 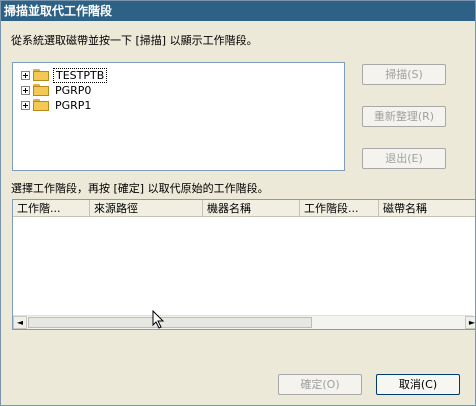 What do you see at coordinates (470, 322) in the screenshot?
I see `scroll-right-icon: ►` at bounding box center [470, 322].